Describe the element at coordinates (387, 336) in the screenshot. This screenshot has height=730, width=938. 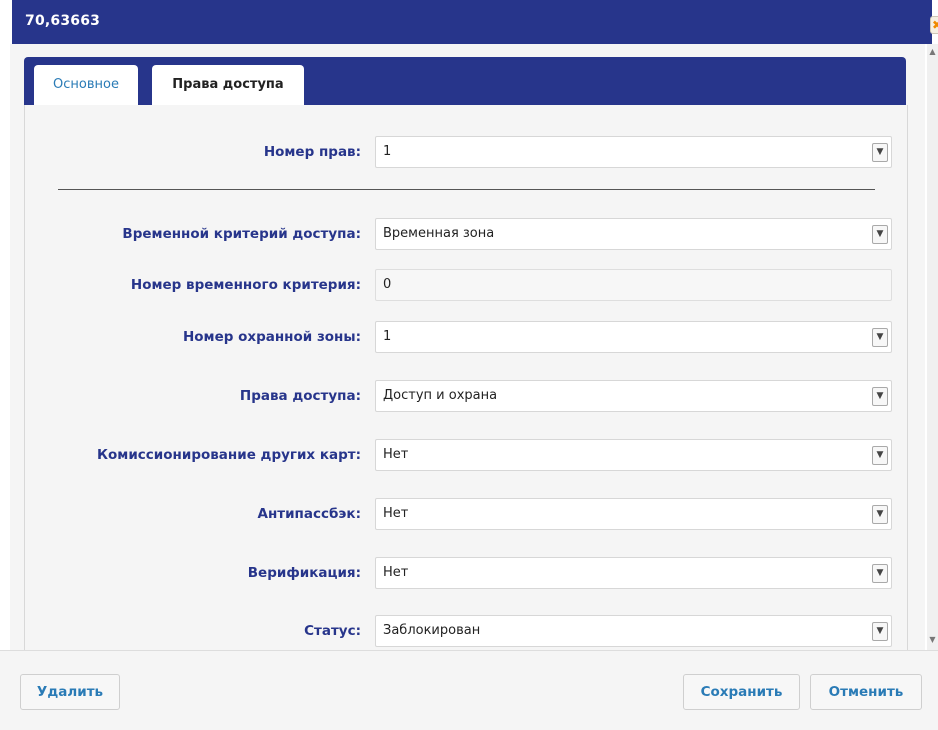
I see `security-zone-number-value: 1` at that location.